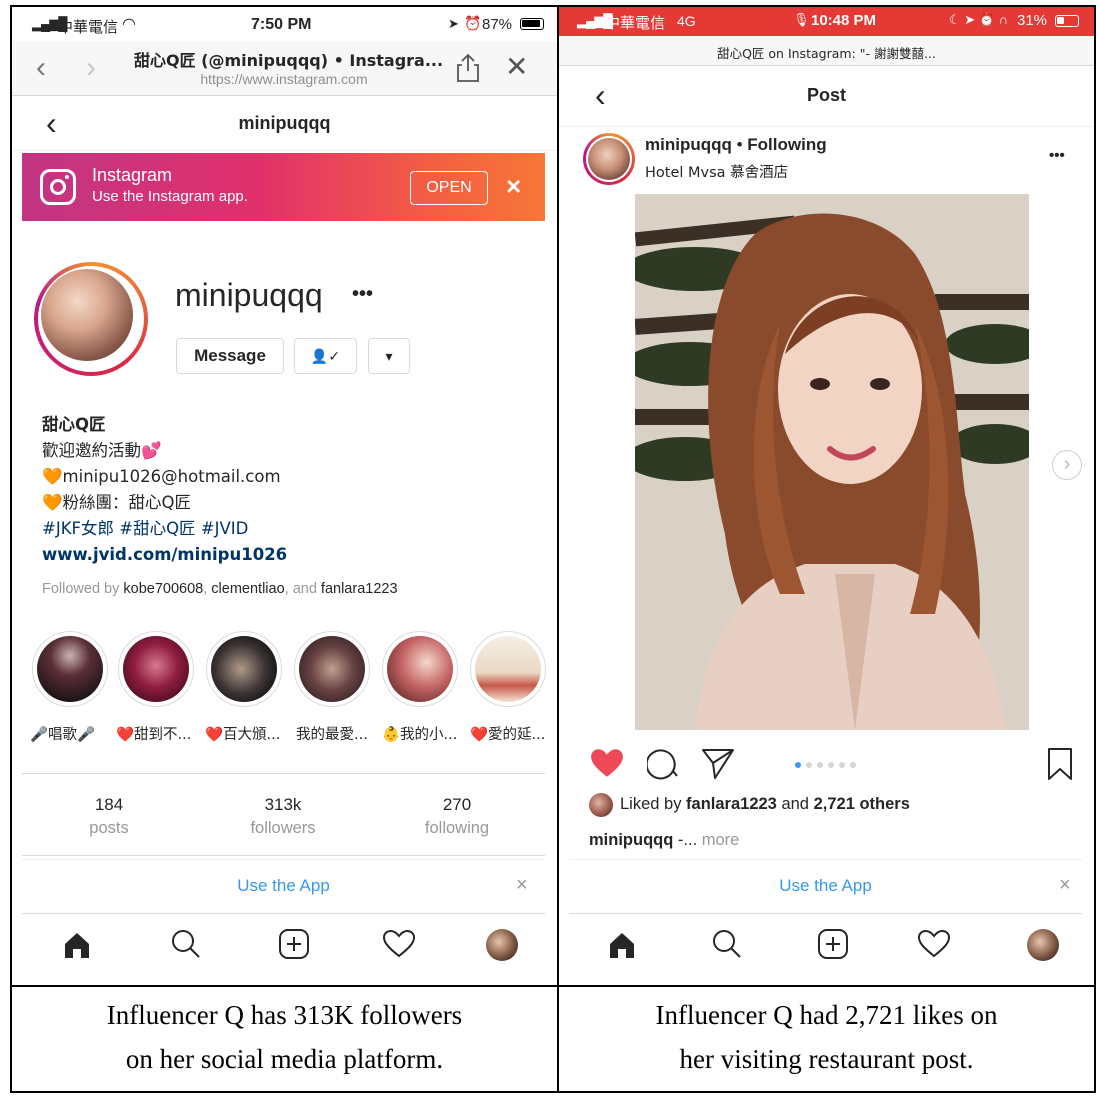  What do you see at coordinates (109, 816) in the screenshot?
I see `stat-posts: 184 posts` at bounding box center [109, 816].